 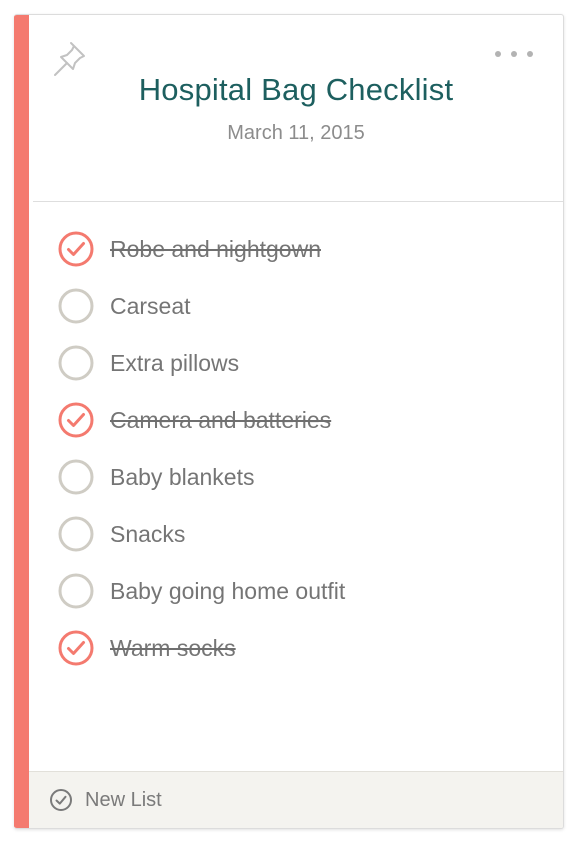 I want to click on checklist-item-label: Extra pillows, so click(x=175, y=362).